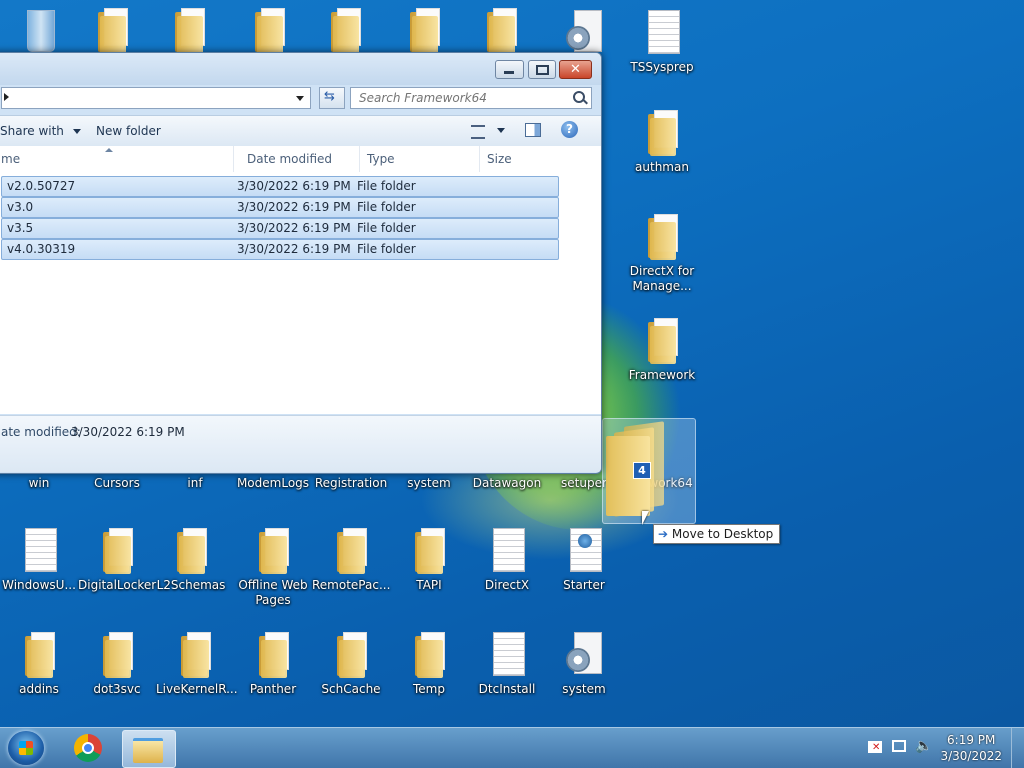  What do you see at coordinates (542, 69) in the screenshot?
I see `maximize-button` at bounding box center [542, 69].